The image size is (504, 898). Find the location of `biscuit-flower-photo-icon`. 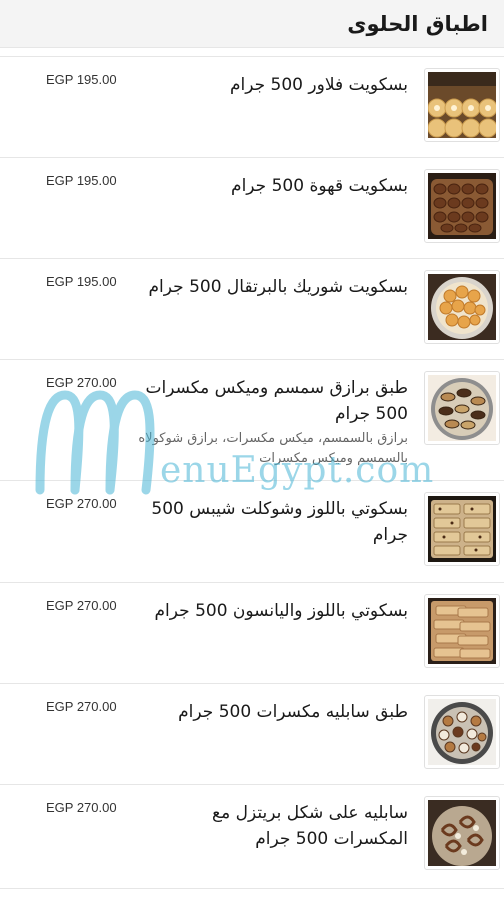

biscuit-flower-photo-icon is located at coordinates (462, 105).